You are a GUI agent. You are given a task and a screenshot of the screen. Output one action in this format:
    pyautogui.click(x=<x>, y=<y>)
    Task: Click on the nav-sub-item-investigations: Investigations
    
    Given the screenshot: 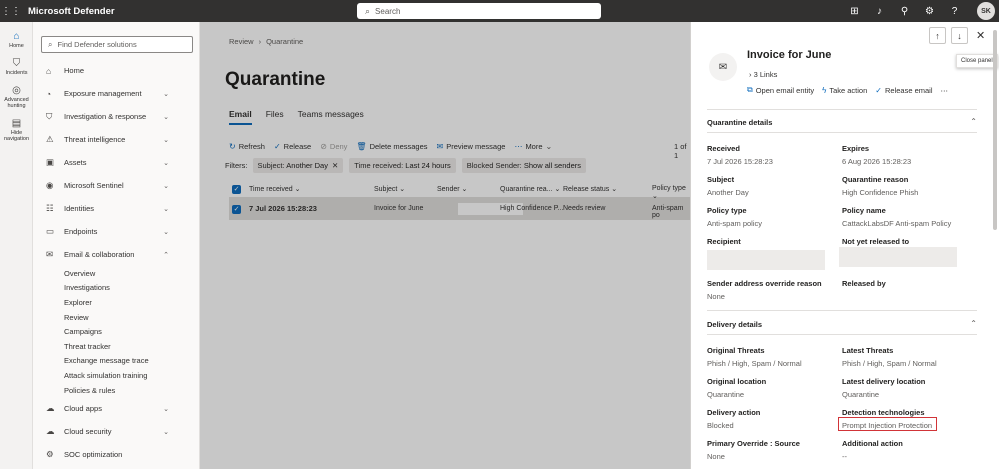 What is the action you would take?
    pyautogui.click(x=116, y=288)
    